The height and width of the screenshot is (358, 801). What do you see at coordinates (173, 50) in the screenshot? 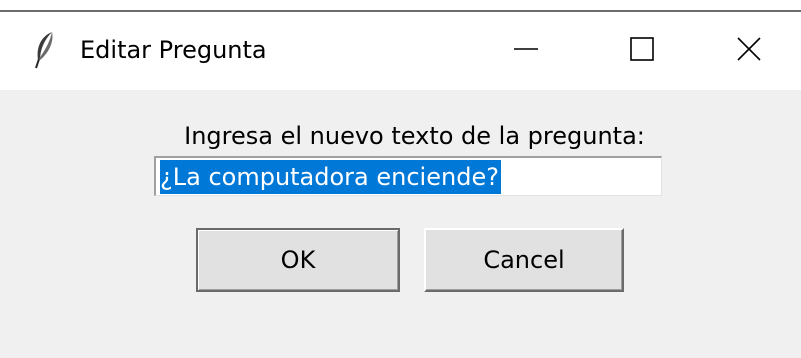
I see `window-title: Editar Pregunta` at bounding box center [173, 50].